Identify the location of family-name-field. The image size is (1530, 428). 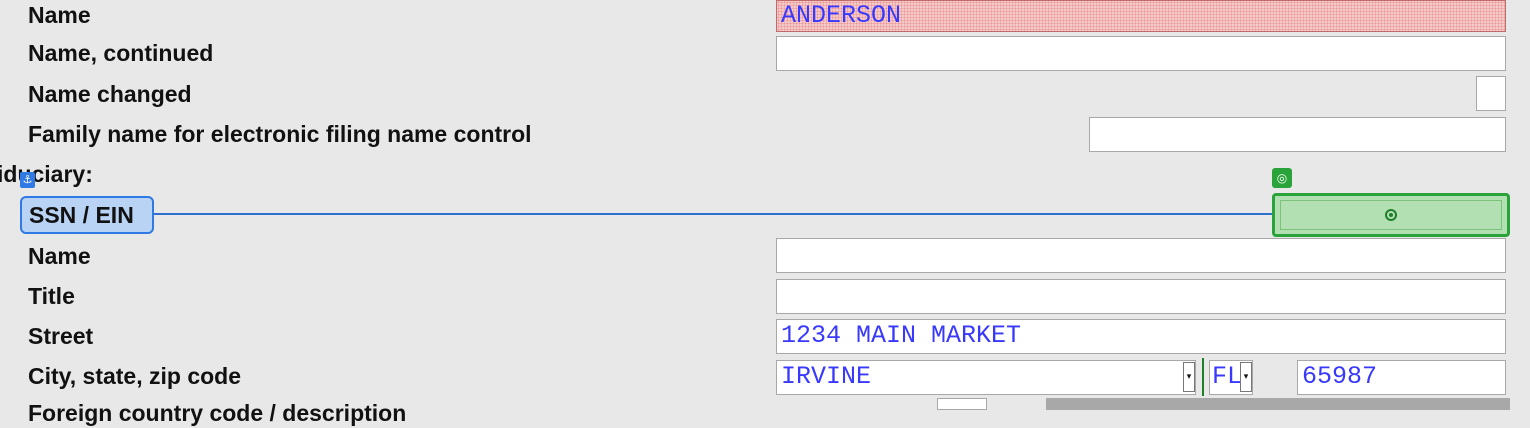
(1297, 134).